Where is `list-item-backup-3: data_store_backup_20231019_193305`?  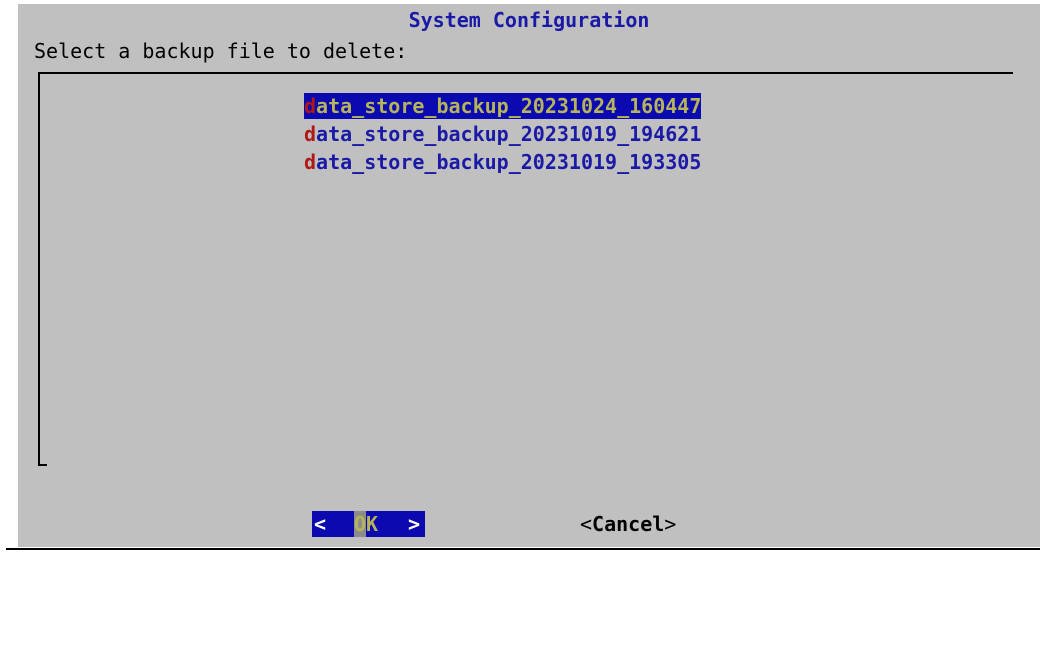 list-item-backup-3: data_store_backup_20231019_193305 is located at coordinates (502, 162).